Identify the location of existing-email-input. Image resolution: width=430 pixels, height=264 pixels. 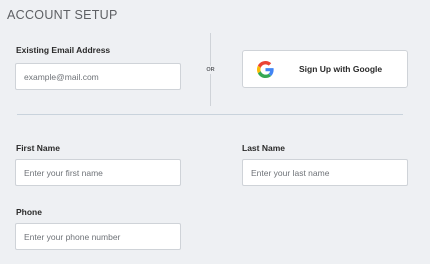
(98, 76).